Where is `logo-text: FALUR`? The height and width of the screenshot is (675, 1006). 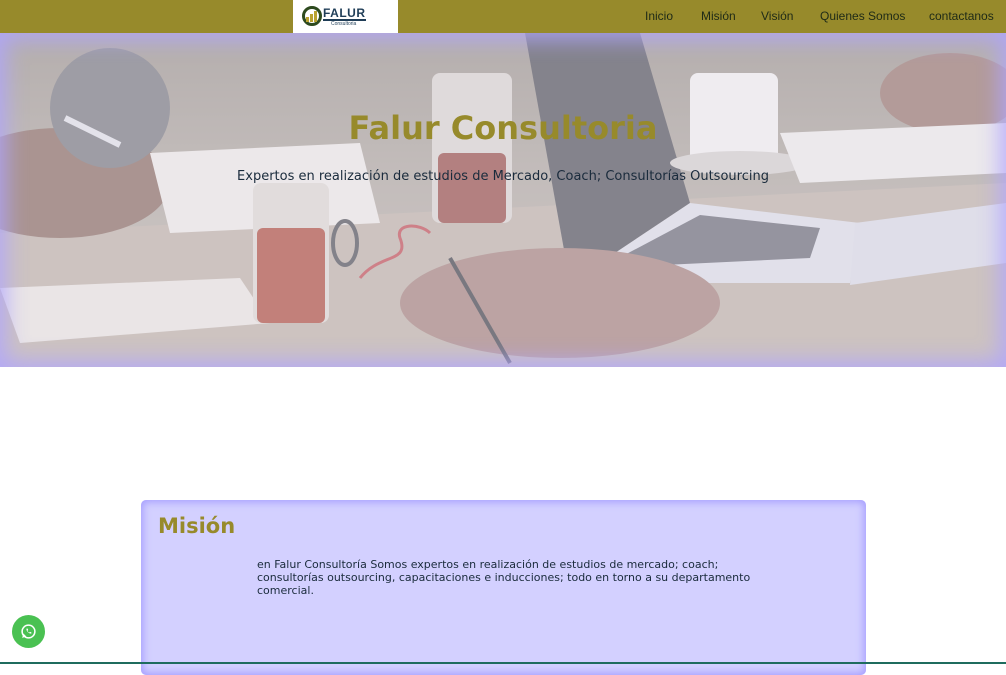
logo-text: FALUR is located at coordinates (344, 13).